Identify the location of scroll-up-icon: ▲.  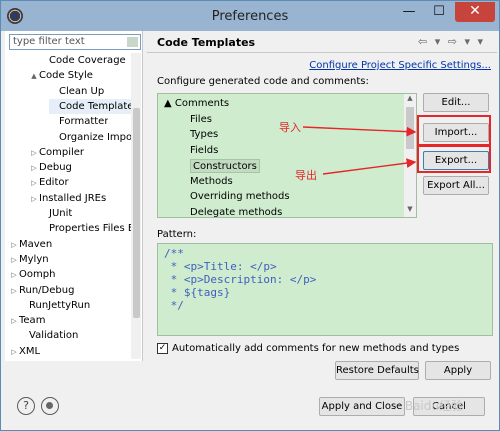
(410, 100).